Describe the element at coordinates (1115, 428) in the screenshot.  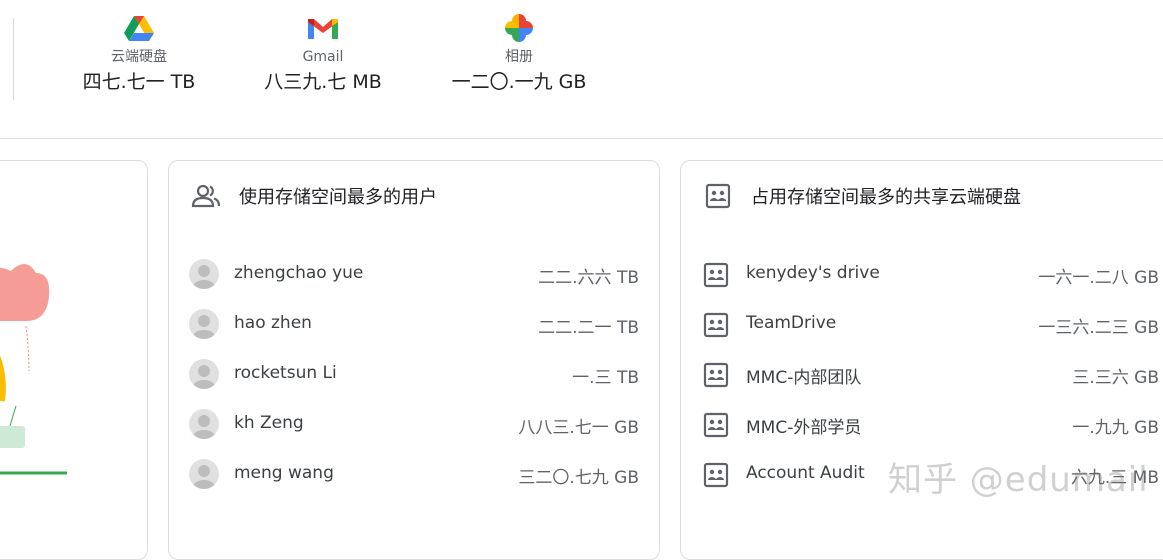
I see `drive-usage: 一.九九 GB` at that location.